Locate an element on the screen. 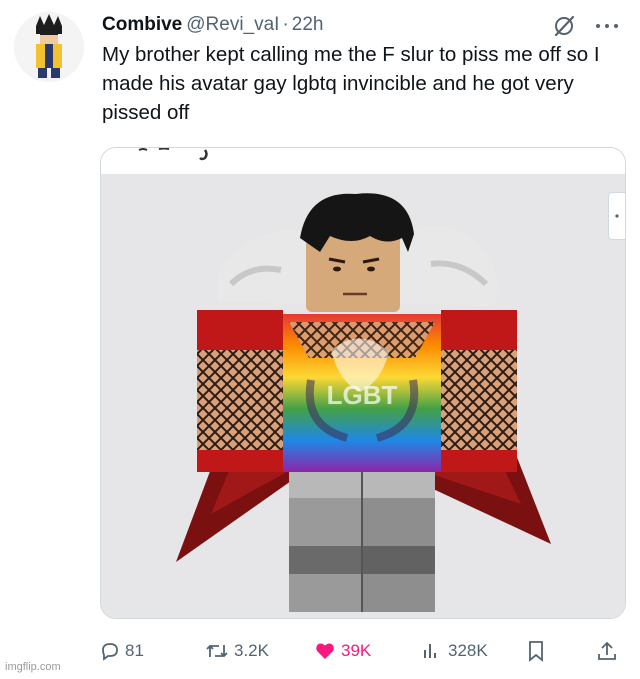 Image resolution: width=640 pixels, height=679 pixels. reply-count: 81 is located at coordinates (134, 650).